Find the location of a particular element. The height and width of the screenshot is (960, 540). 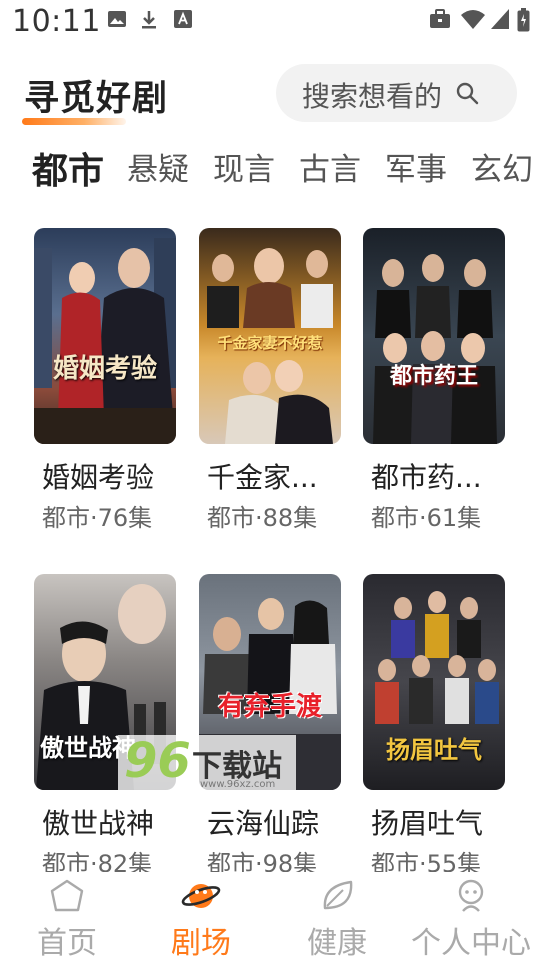

category-tabs: 都市 悬疑 现言 古言 军事 玄幻 is located at coordinates (270, 168).